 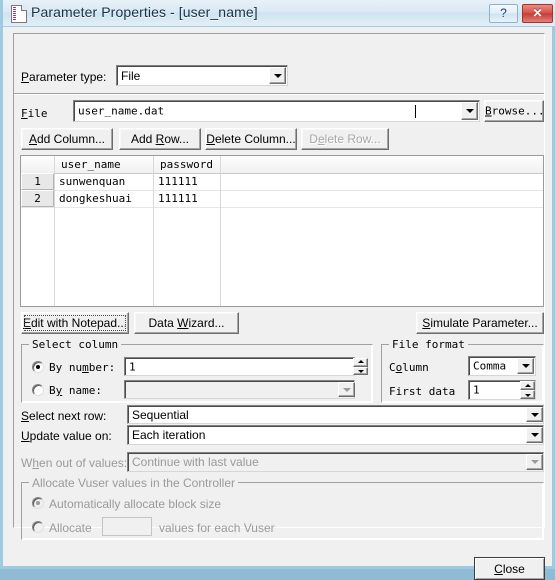 I want to click on table-row: 2 dongkeshuai 111111, so click(x=282, y=199).